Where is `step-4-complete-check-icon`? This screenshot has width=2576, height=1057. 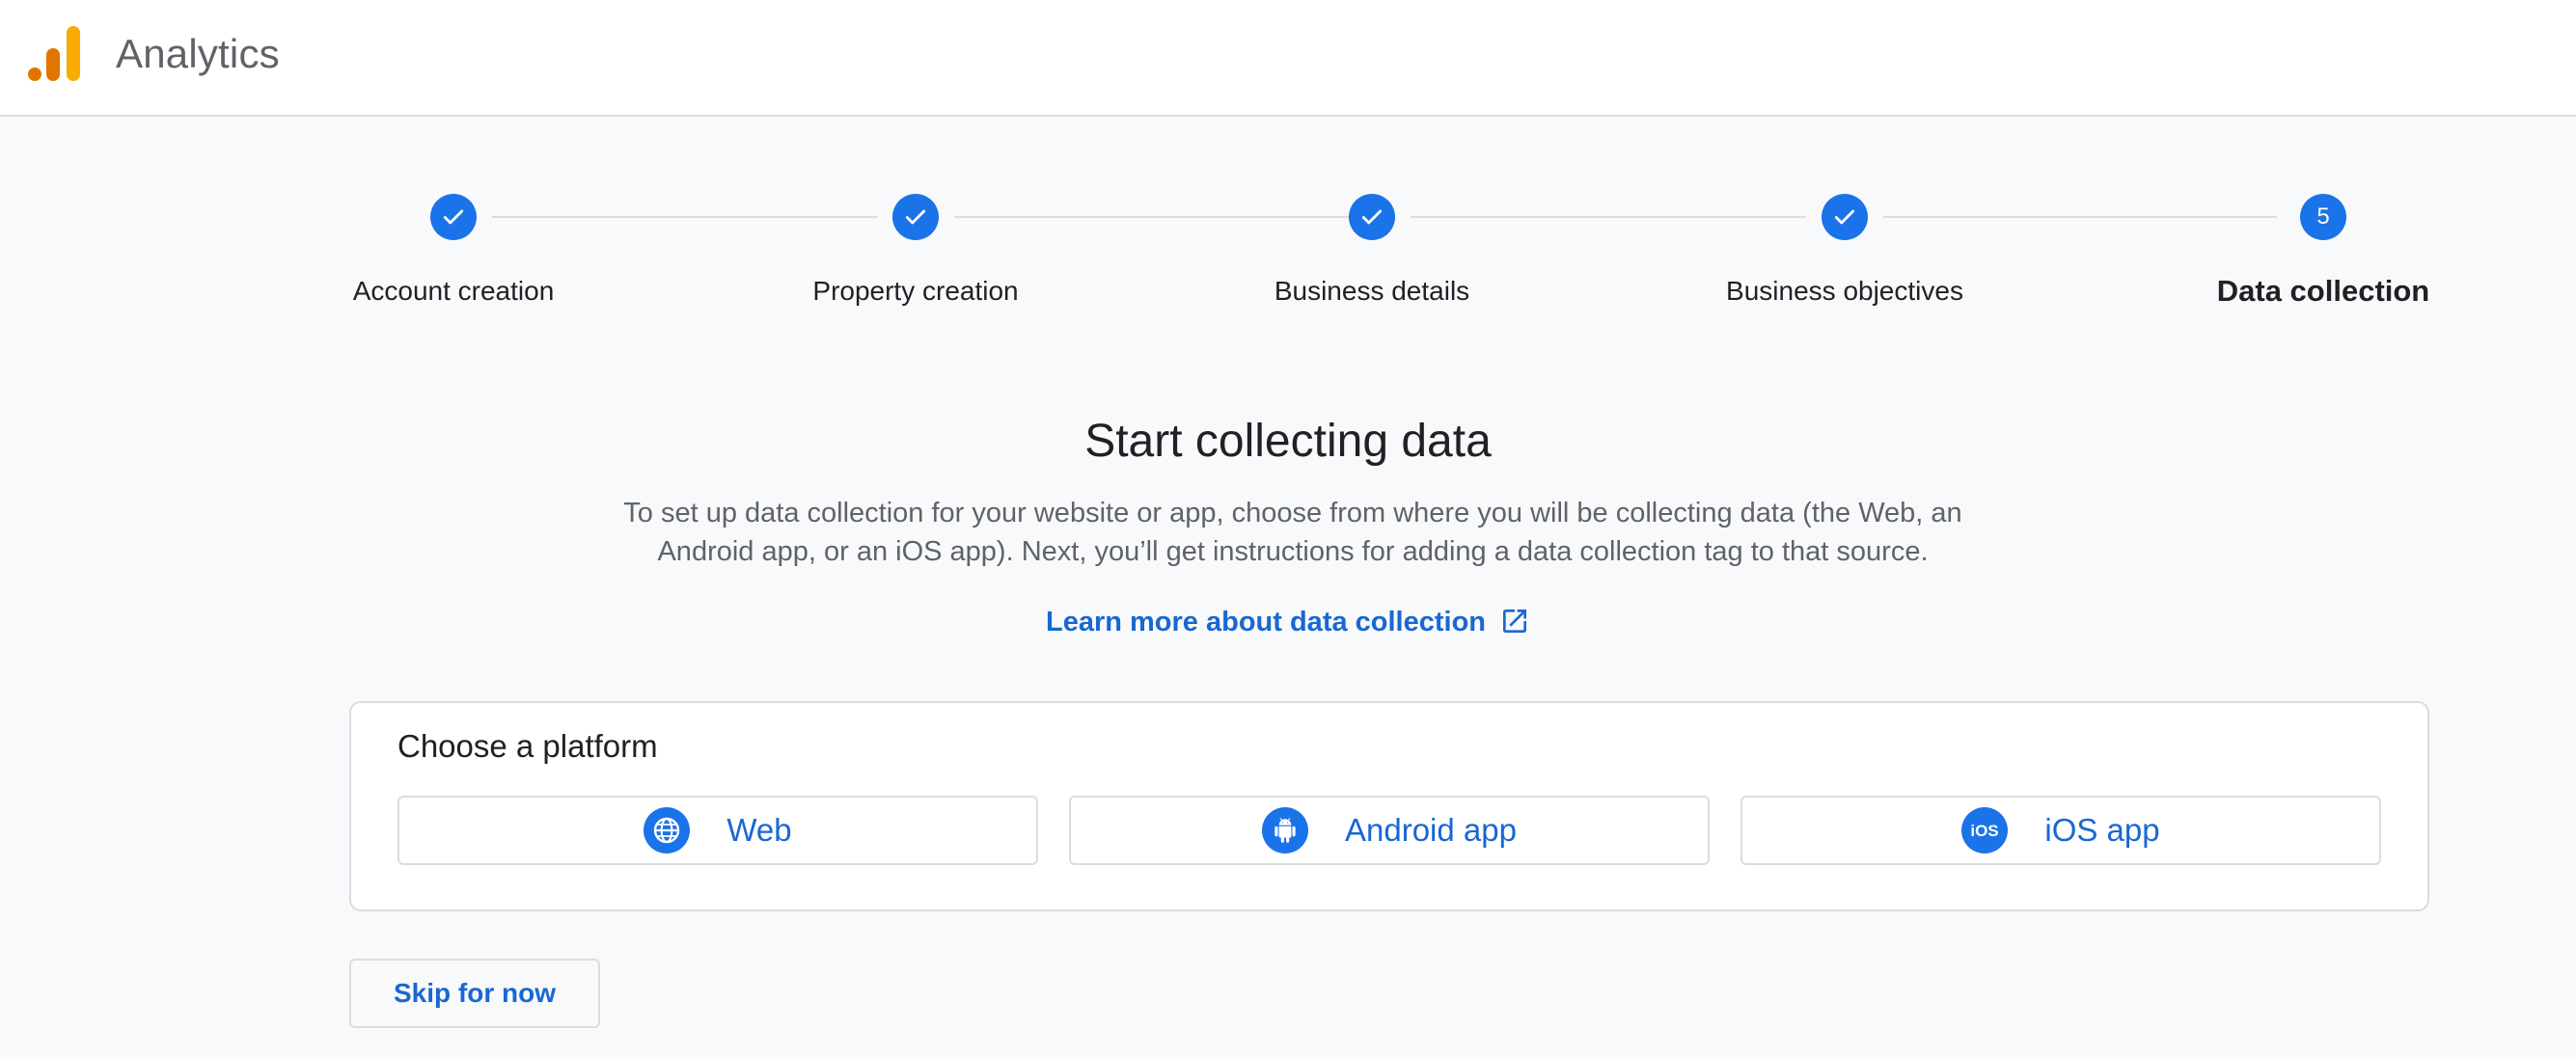
step-4-complete-check-icon is located at coordinates (1845, 217).